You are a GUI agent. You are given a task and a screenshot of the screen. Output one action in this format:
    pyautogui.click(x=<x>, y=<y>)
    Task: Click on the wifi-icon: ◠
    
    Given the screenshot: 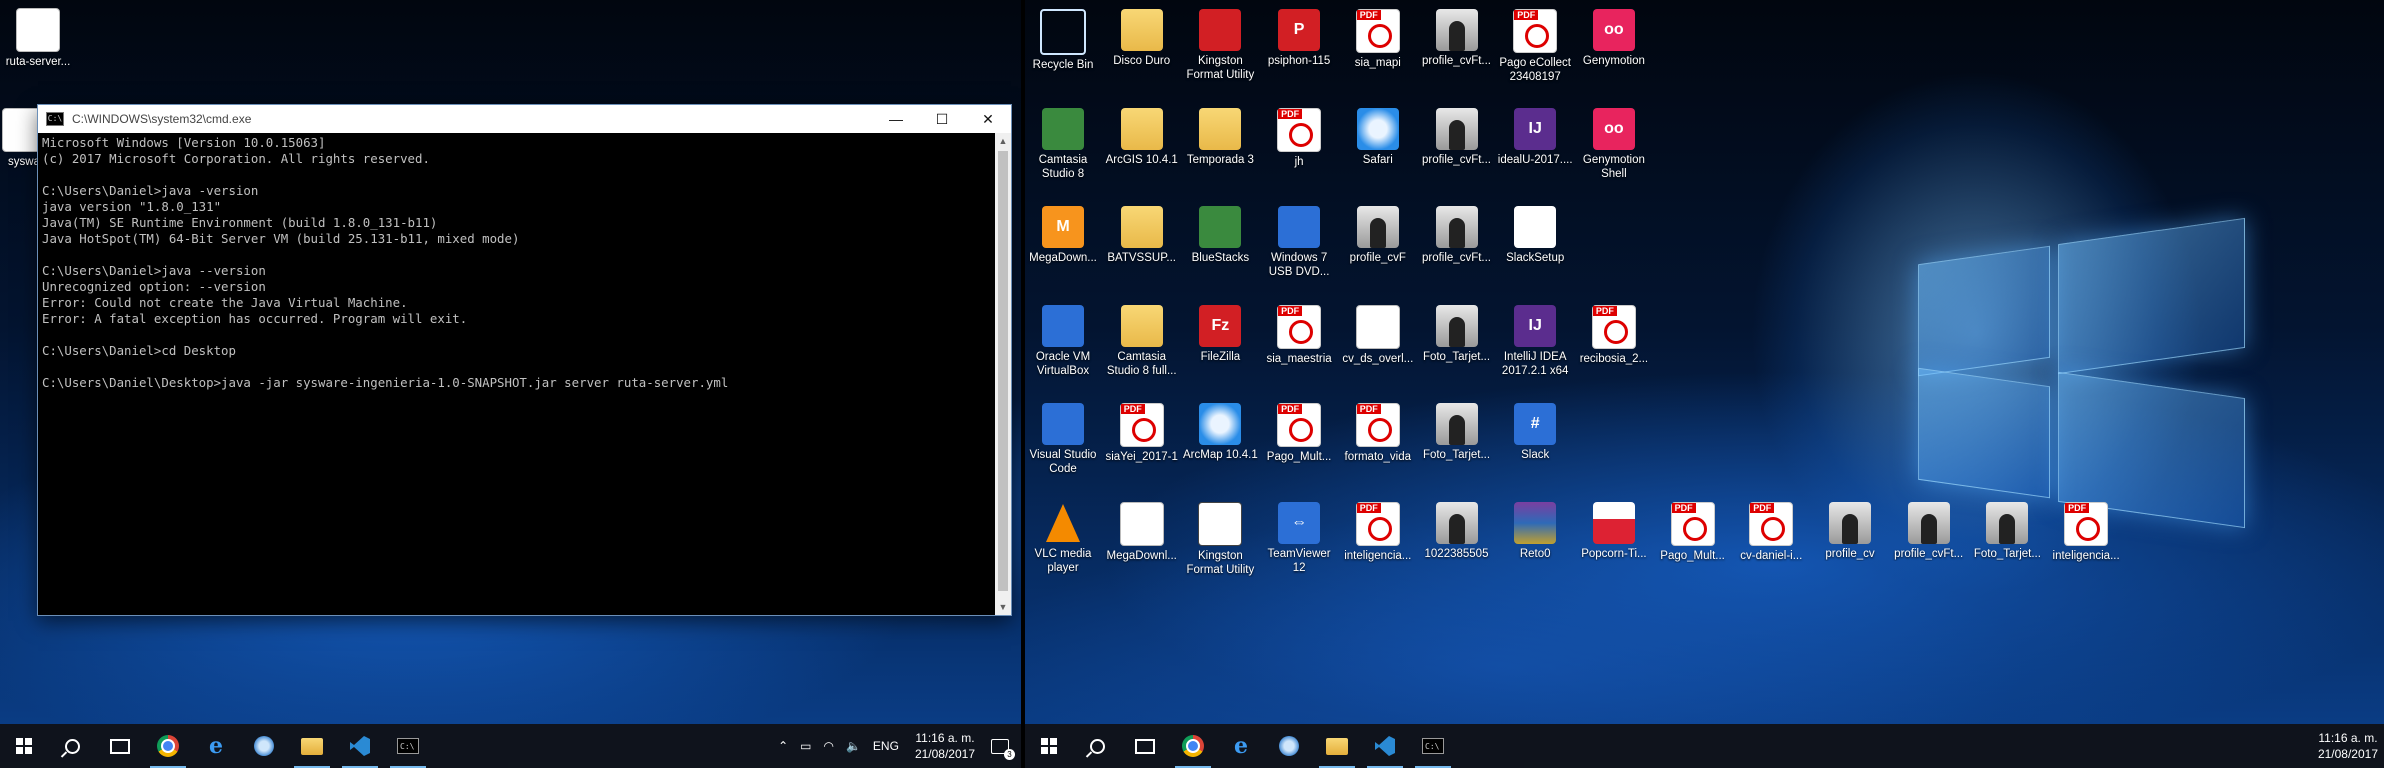 What is the action you would take?
    pyautogui.click(x=828, y=746)
    